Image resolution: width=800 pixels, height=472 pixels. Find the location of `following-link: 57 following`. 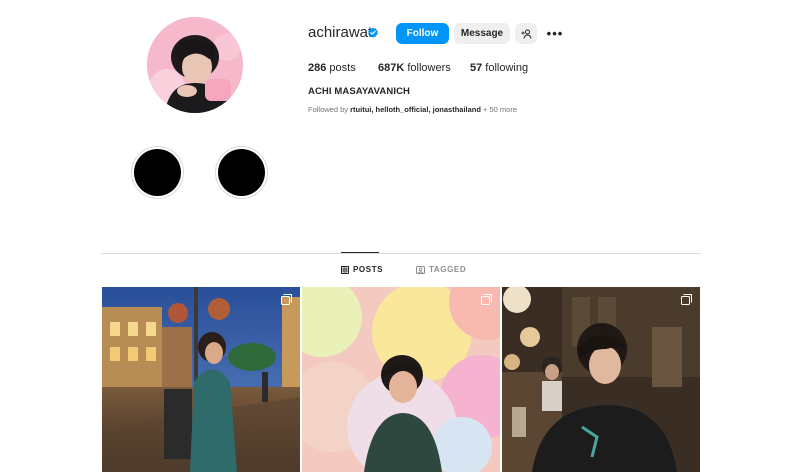

following-link: 57 following is located at coordinates (499, 68).